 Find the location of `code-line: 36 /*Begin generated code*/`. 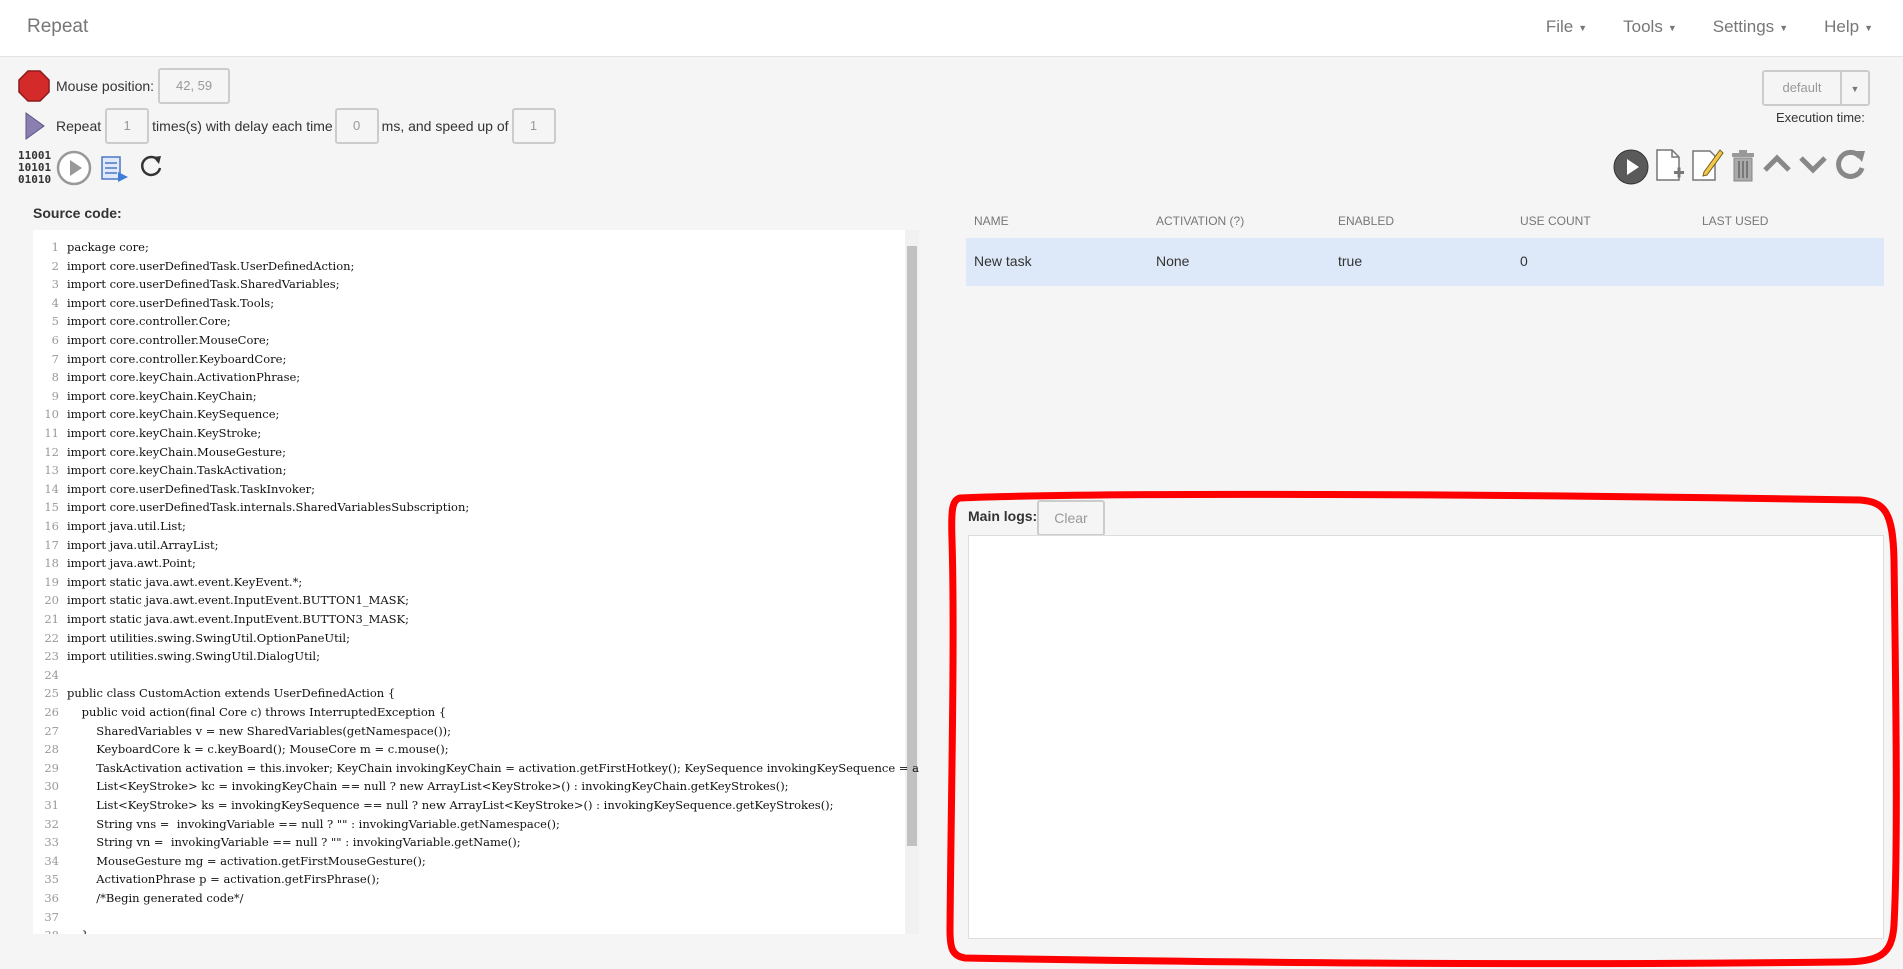

code-line: 36 /*Begin generated code*/ is located at coordinates (138, 898).